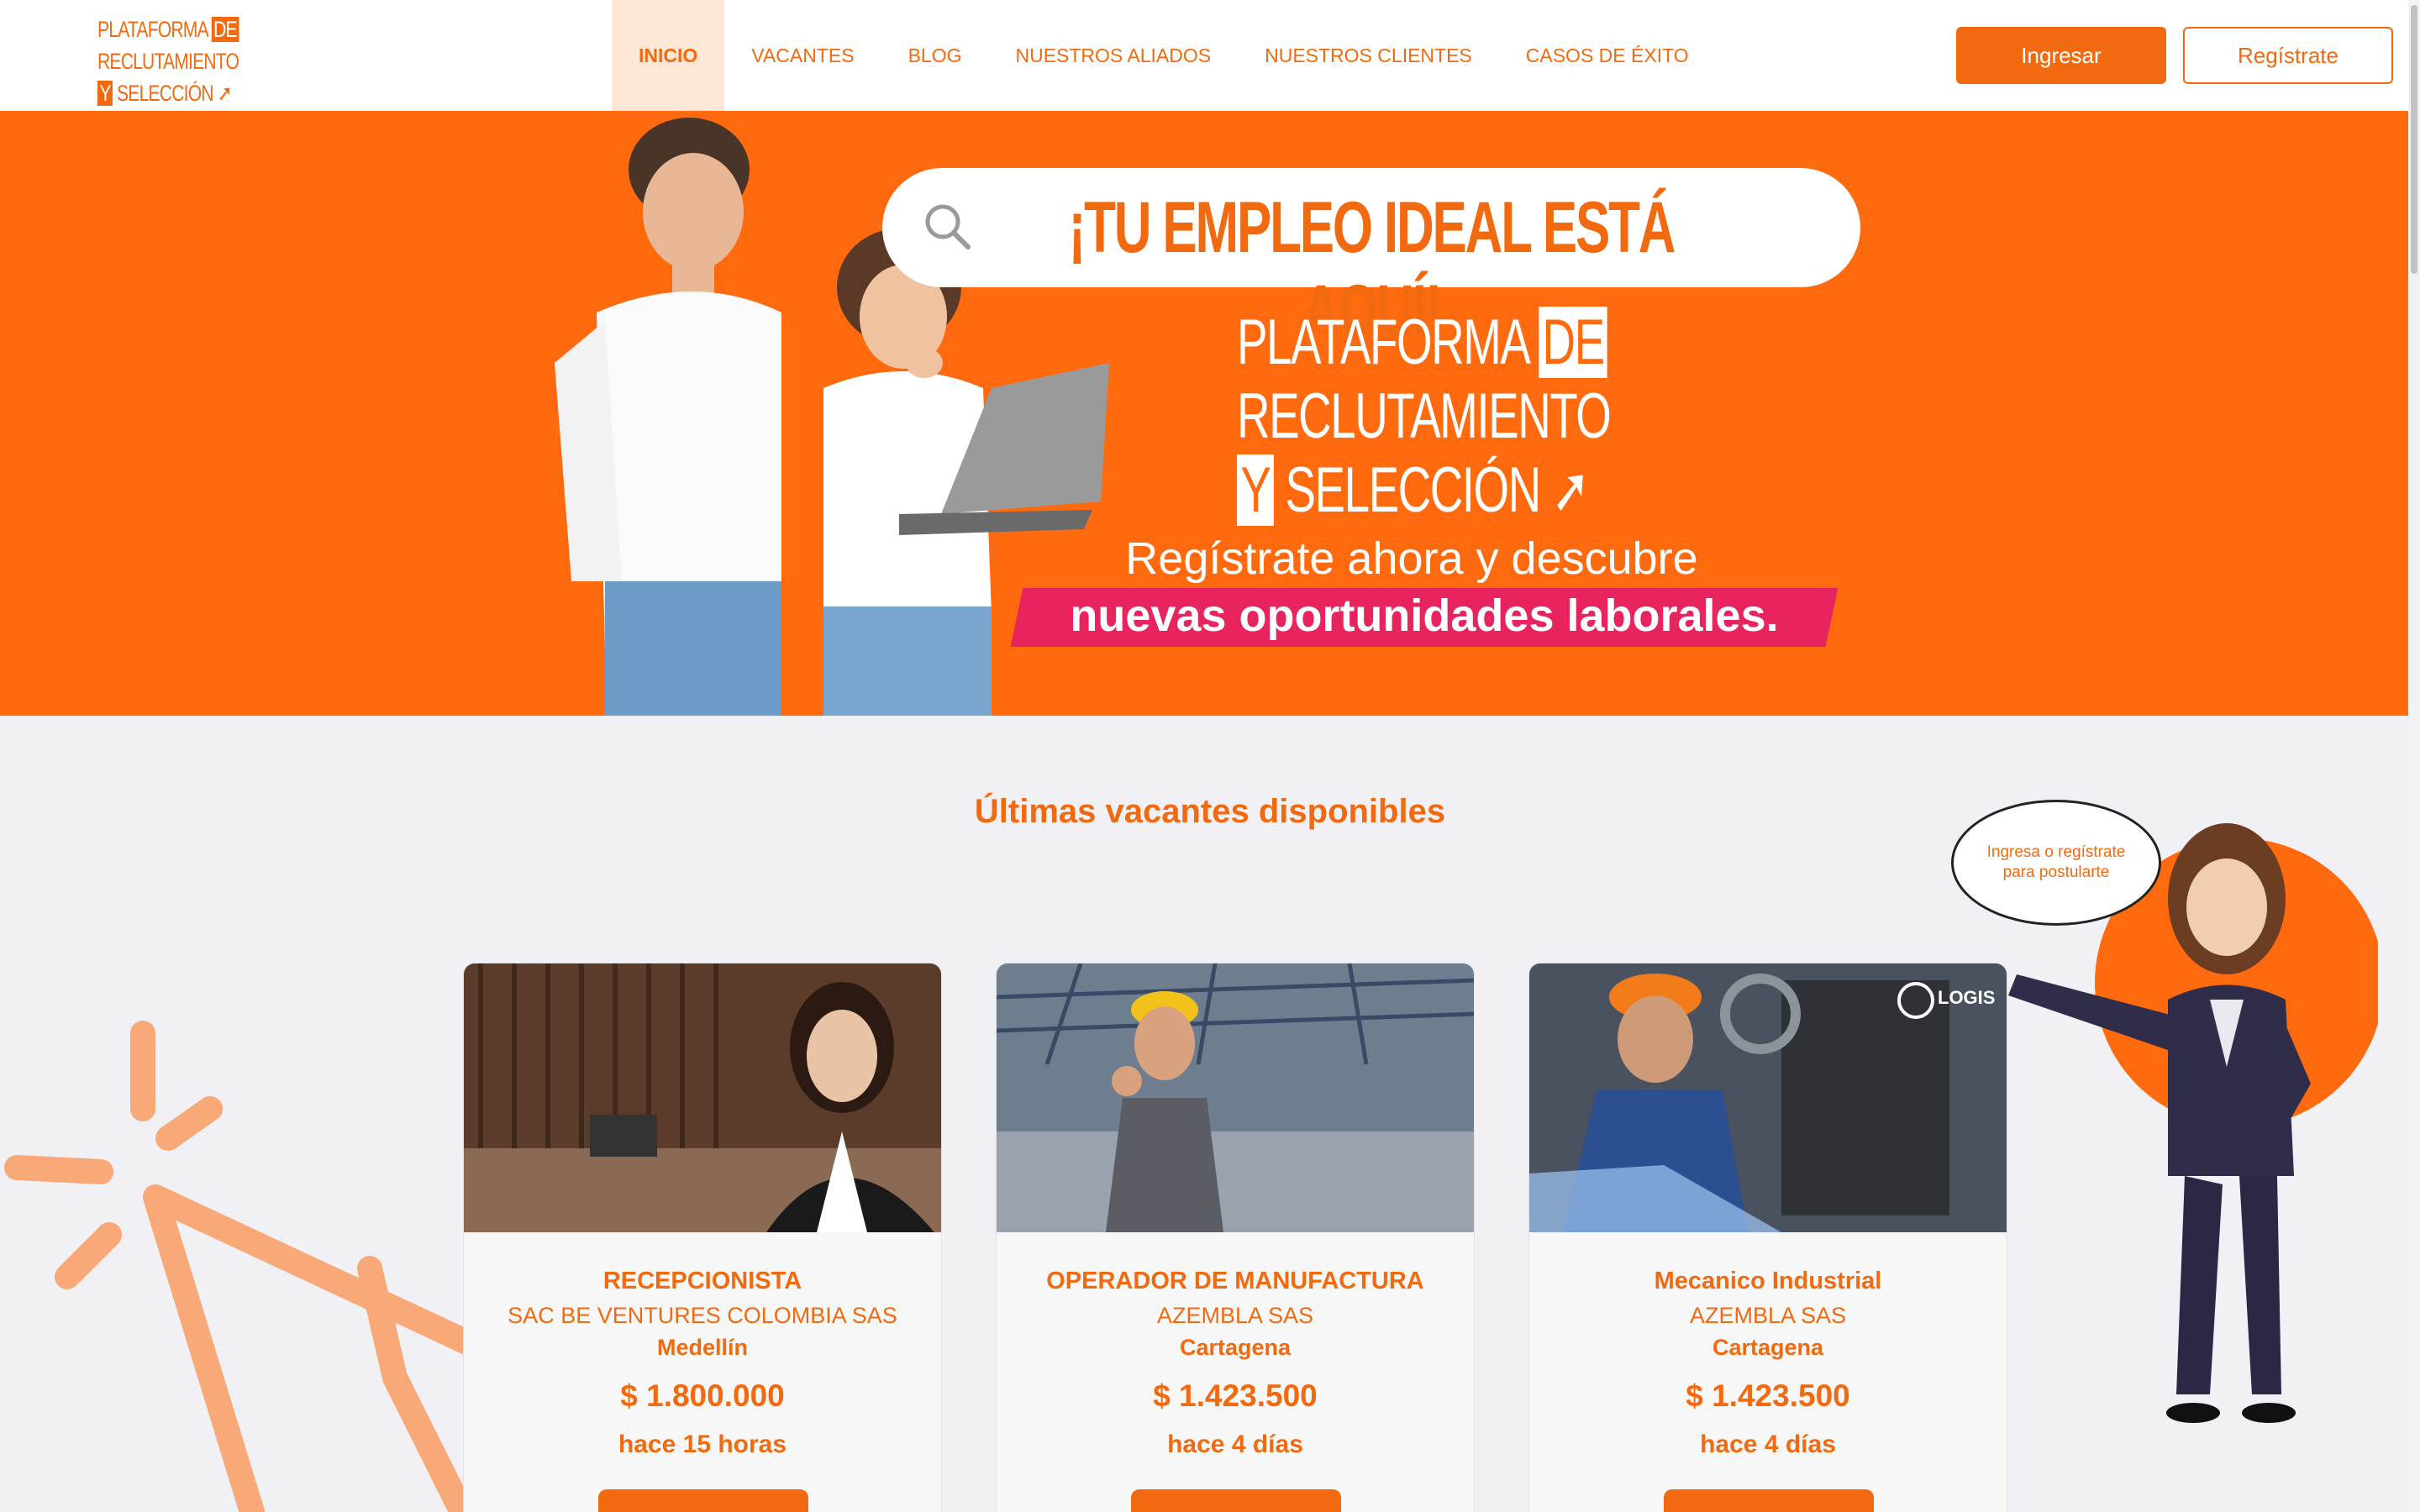  Describe the element at coordinates (668, 55) in the screenshot. I see `nav-item-inicio: INICIO` at that location.